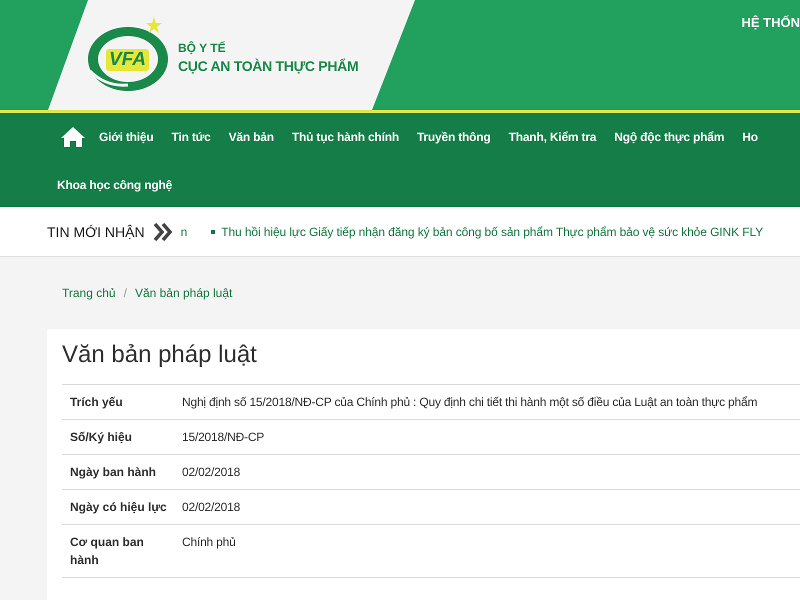 This screenshot has height=600, width=800. I want to click on nav-link: Khoa học công nghệ, so click(115, 185).